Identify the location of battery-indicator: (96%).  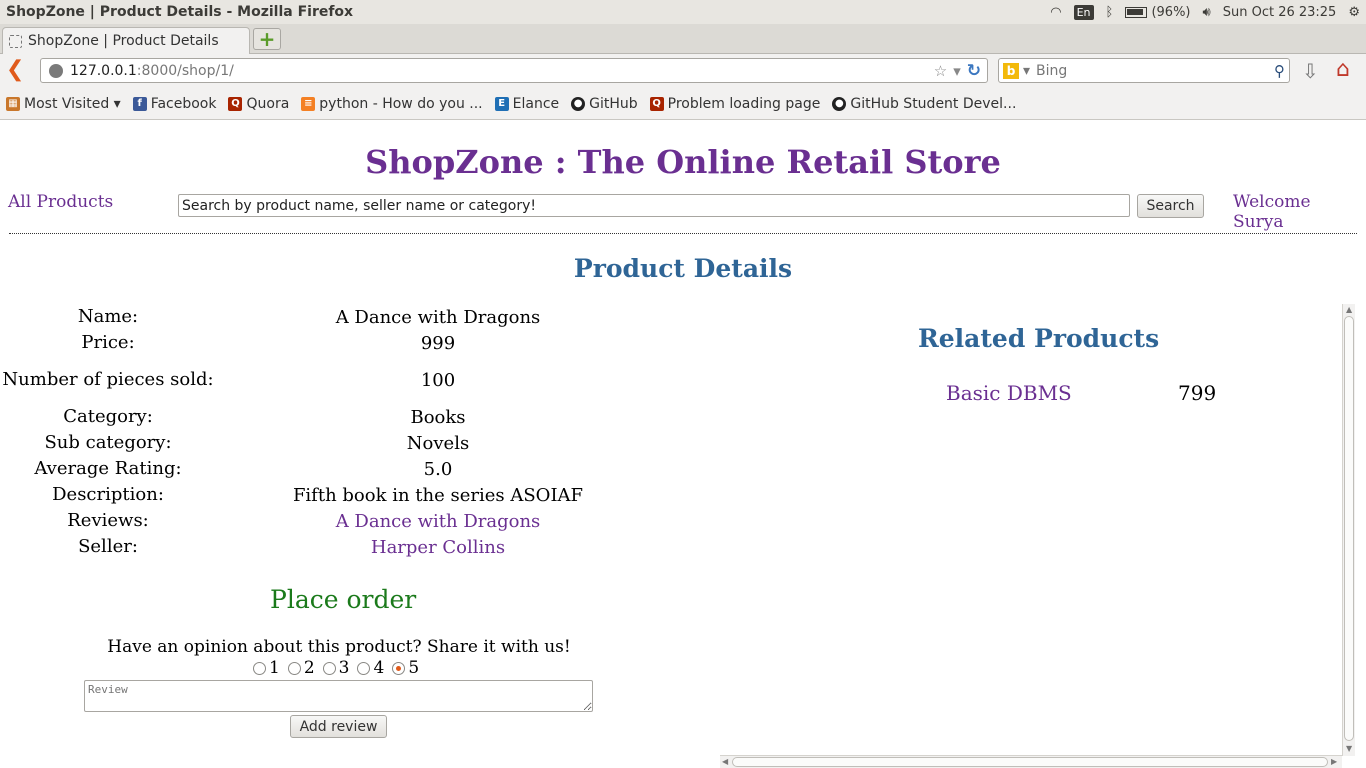
(1158, 12).